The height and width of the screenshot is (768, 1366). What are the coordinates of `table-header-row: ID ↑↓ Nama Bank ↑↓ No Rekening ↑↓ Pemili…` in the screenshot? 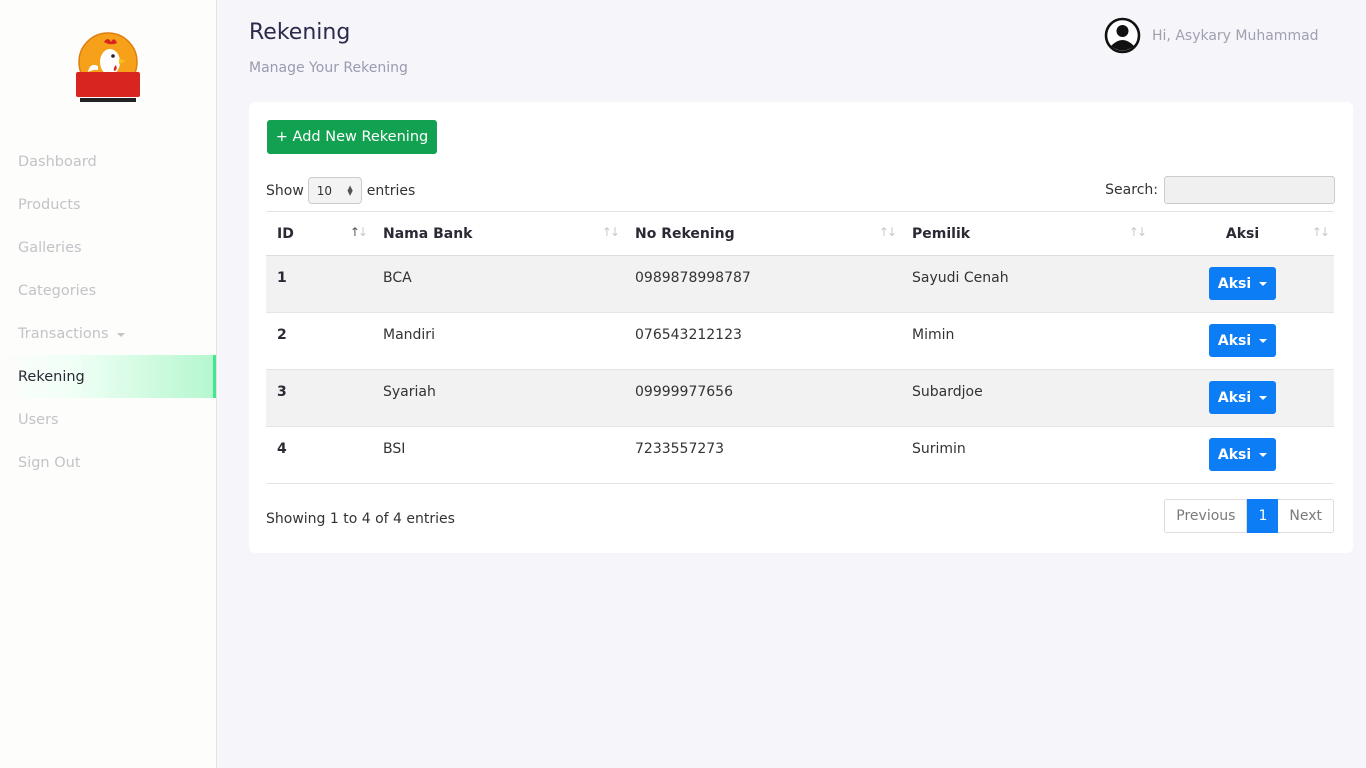 It's located at (800, 233).